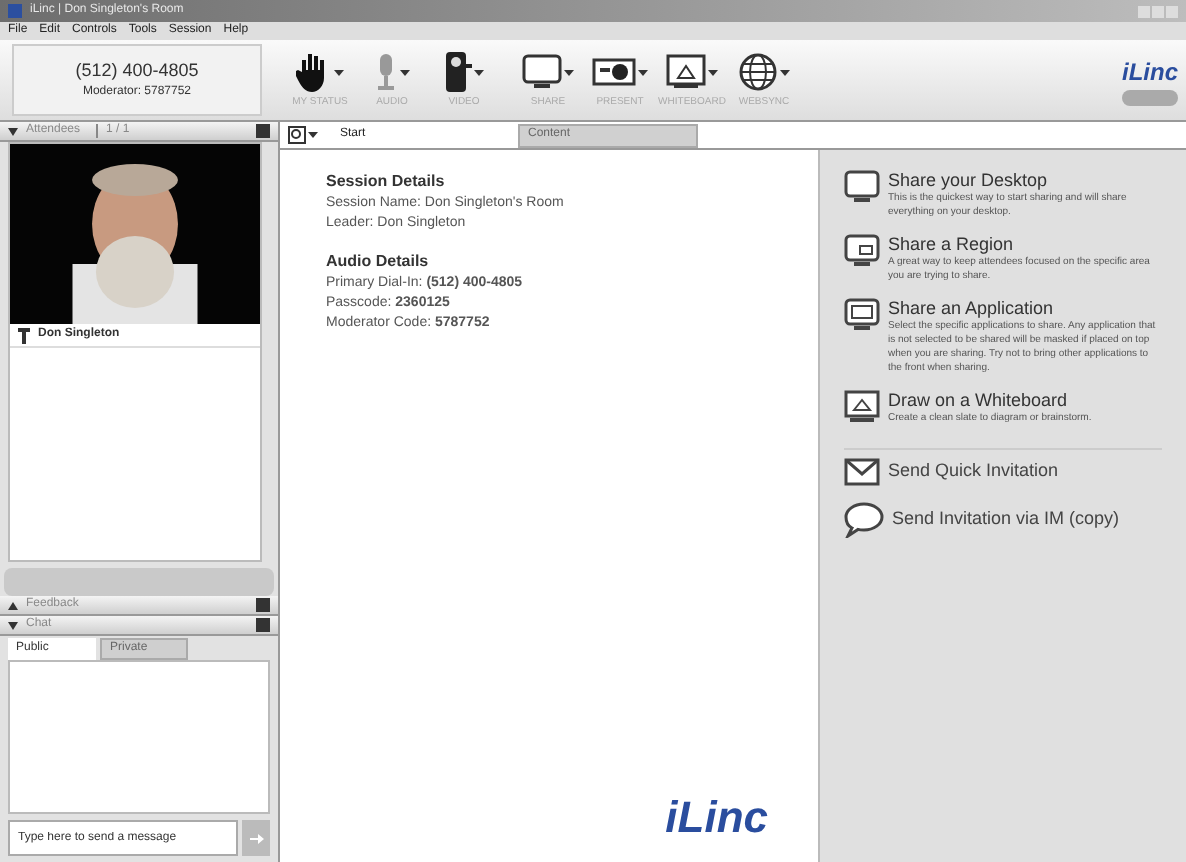 The height and width of the screenshot is (862, 1186). What do you see at coordinates (1172, 11) in the screenshot?
I see `close-button` at bounding box center [1172, 11].